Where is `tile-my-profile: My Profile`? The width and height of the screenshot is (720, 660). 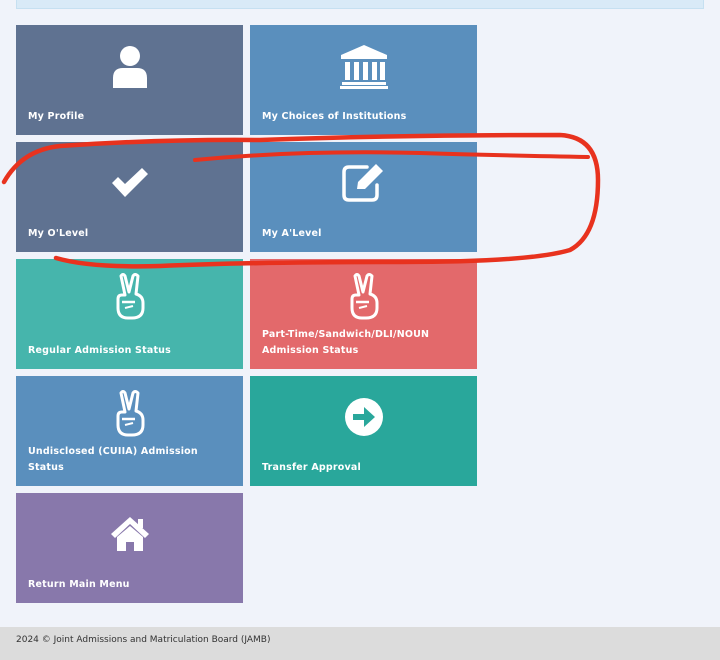
tile-my-profile: My Profile is located at coordinates (129, 80).